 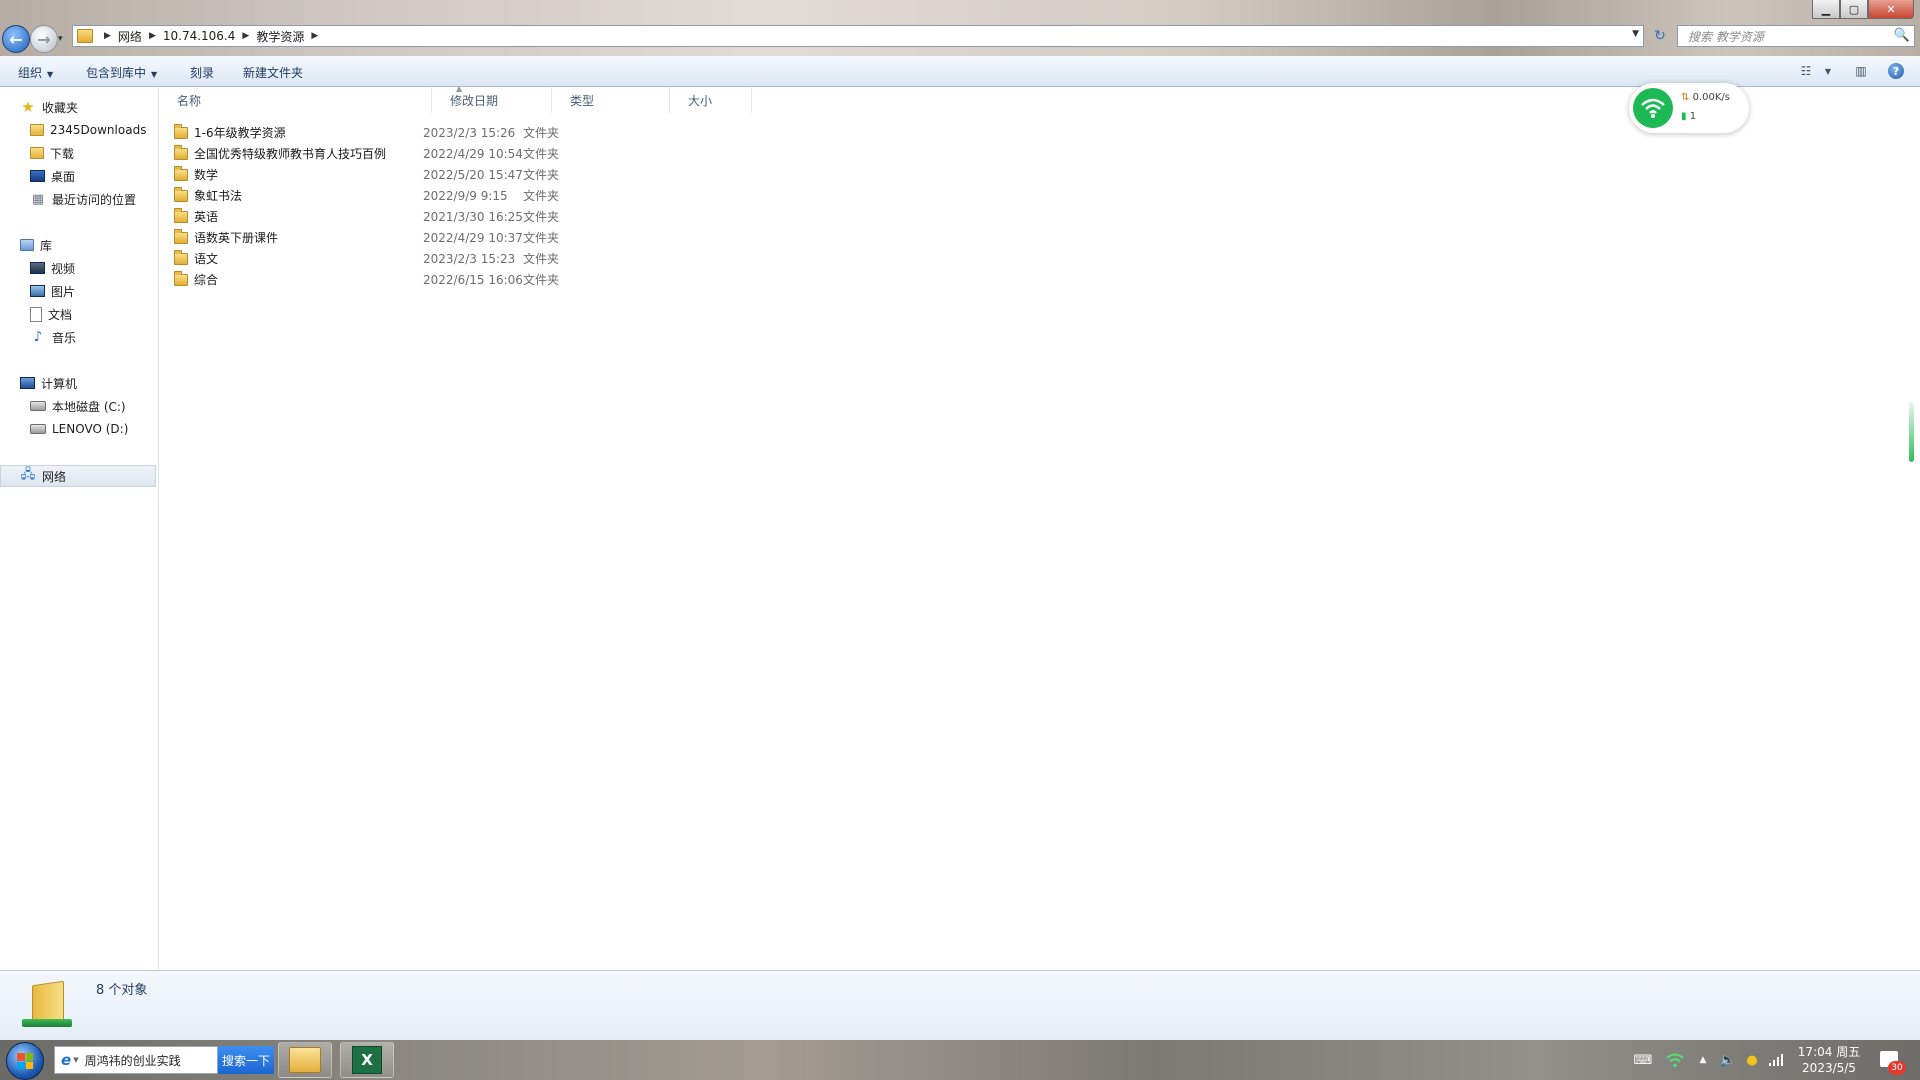 I want to click on show-hidden-icons-icon: ▲, so click(x=1703, y=1060).